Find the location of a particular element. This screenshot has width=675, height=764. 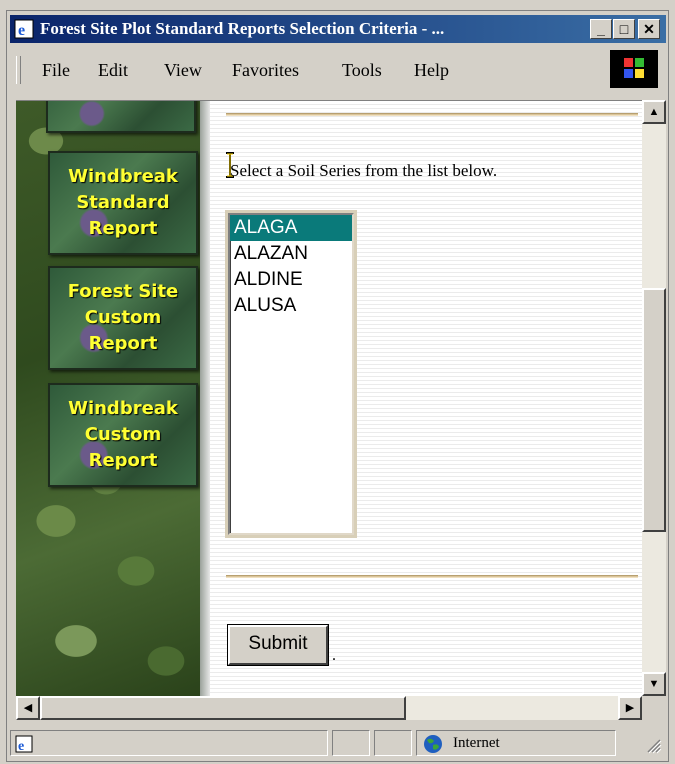

status-bar: e Internet is located at coordinates (338, 742).